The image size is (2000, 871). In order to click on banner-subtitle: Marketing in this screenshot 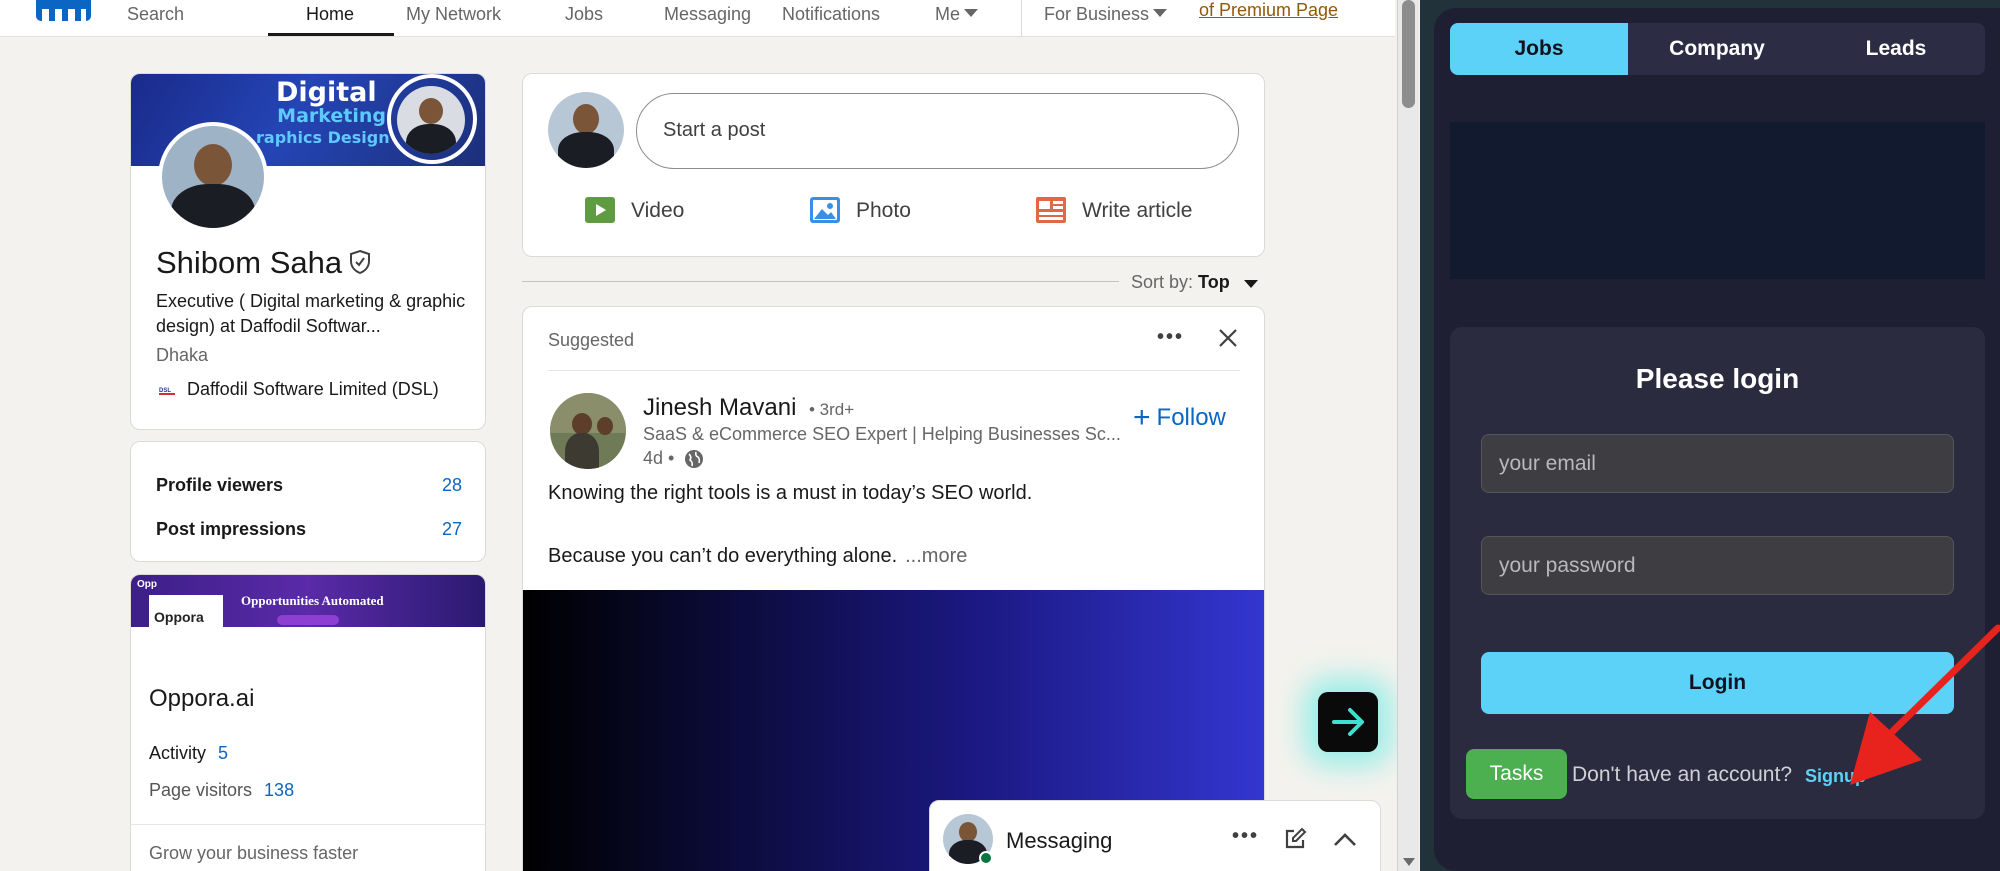, I will do `click(331, 116)`.